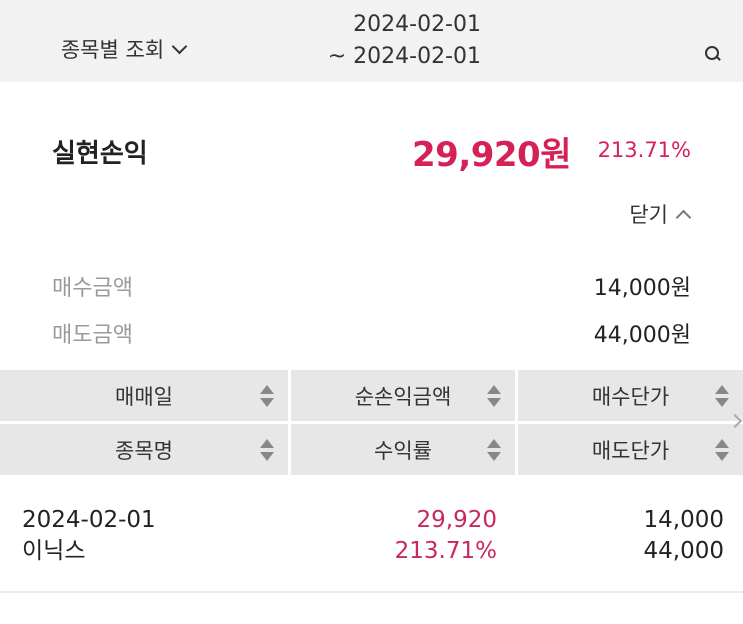 This screenshot has height=624, width=743. I want to click on sort-net-profit: 순손익금액, so click(403, 395).